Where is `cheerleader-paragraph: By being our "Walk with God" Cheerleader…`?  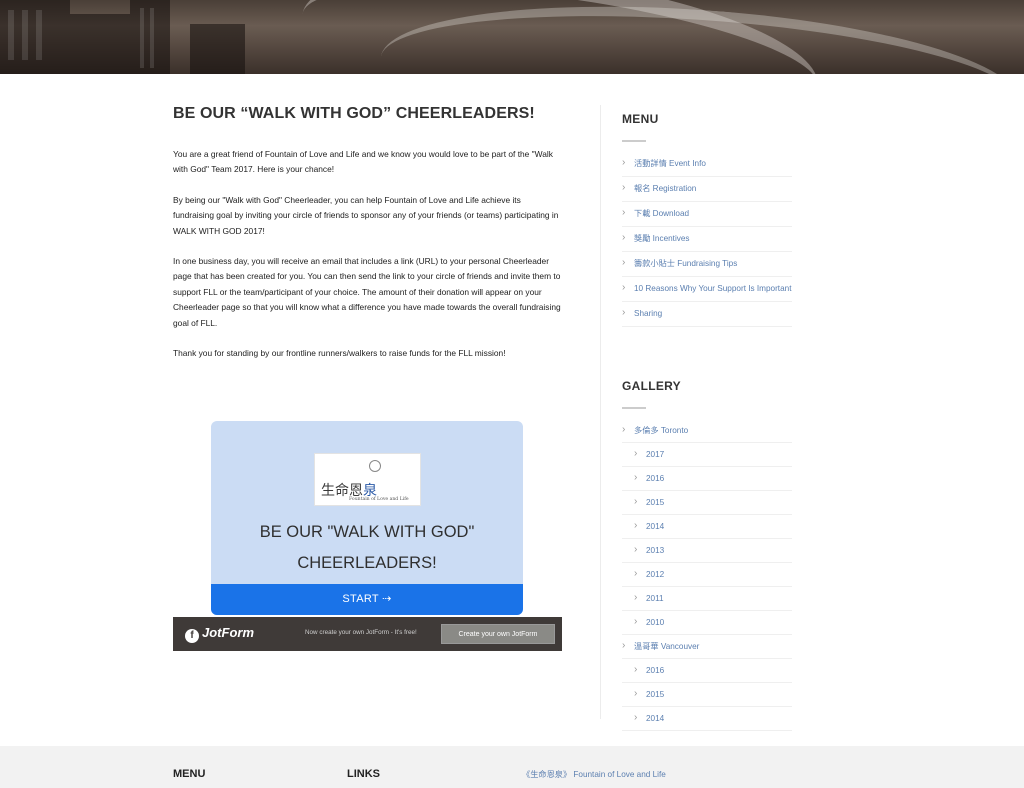 cheerleader-paragraph: By being our "Walk with God" Cheerleader… is located at coordinates (366, 215).